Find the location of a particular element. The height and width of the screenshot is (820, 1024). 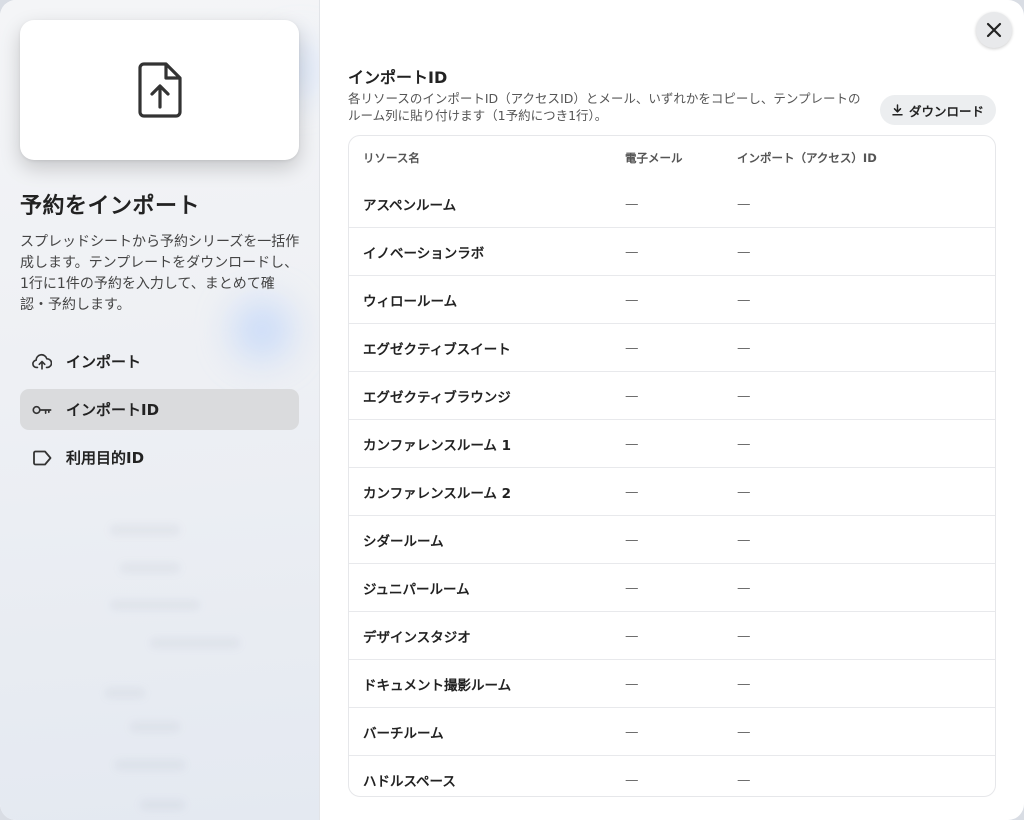

nav-item-label: インポート is located at coordinates (104, 362).